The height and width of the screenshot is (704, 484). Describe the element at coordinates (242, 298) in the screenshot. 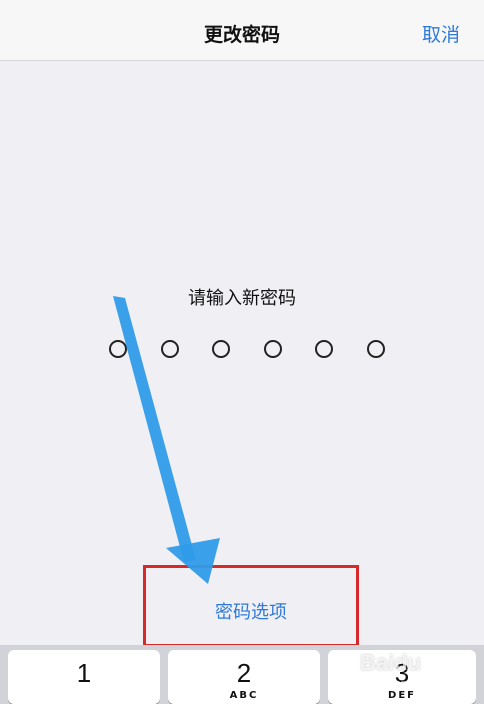

I see `passcode-prompt: 请输入新密码` at that location.